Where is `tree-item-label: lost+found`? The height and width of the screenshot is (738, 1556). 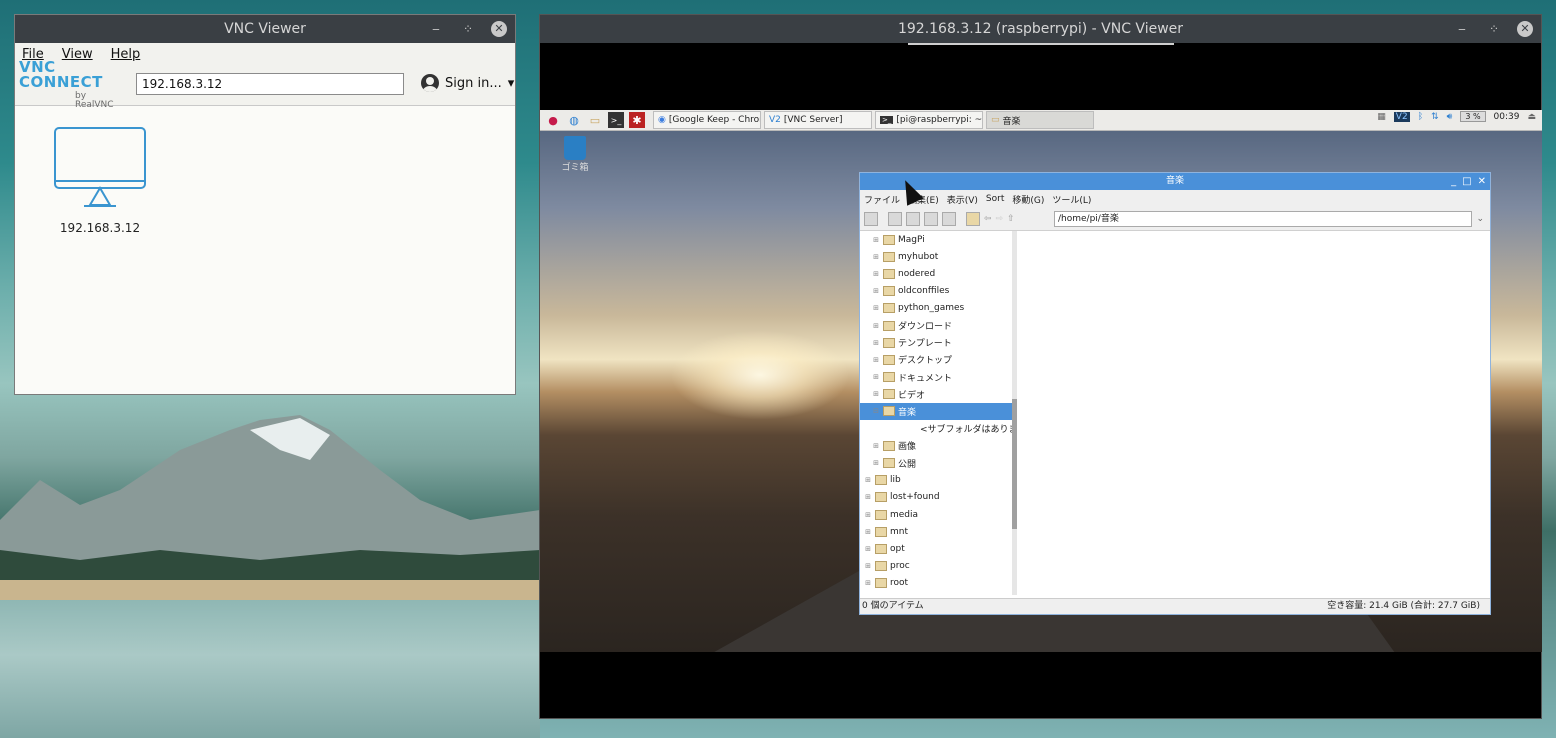 tree-item-label: lost+found is located at coordinates (915, 497).